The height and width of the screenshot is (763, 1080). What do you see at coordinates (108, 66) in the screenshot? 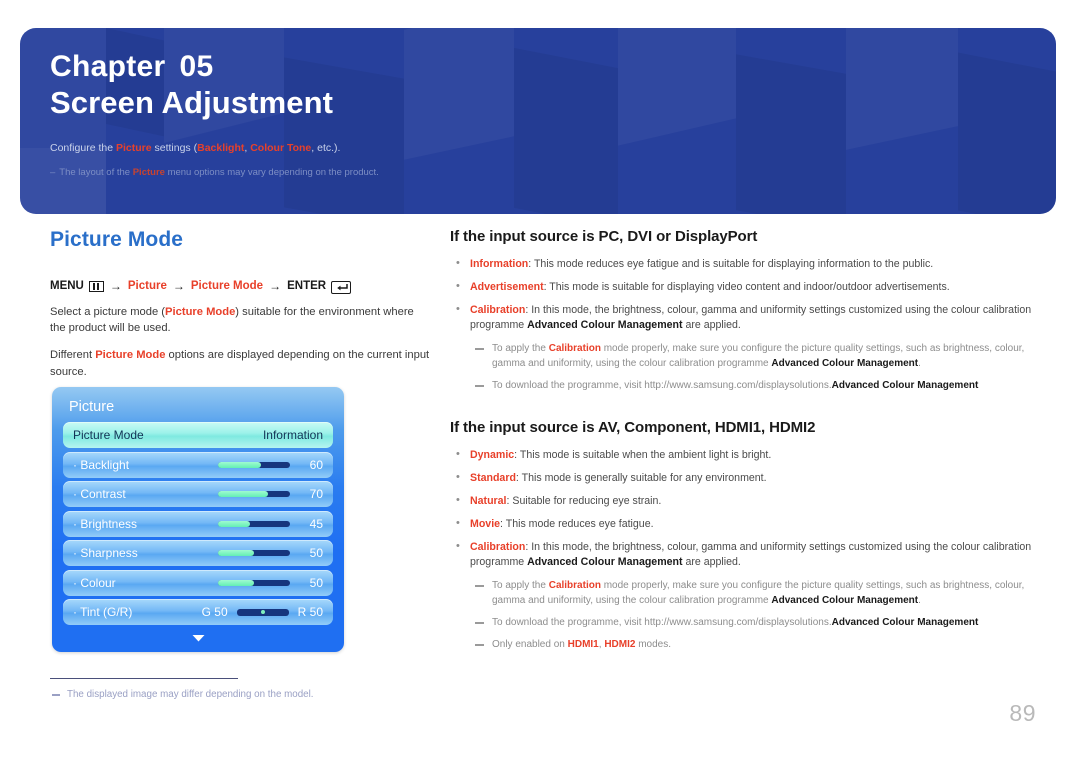
I see `chapter-label: Chapter` at bounding box center [108, 66].